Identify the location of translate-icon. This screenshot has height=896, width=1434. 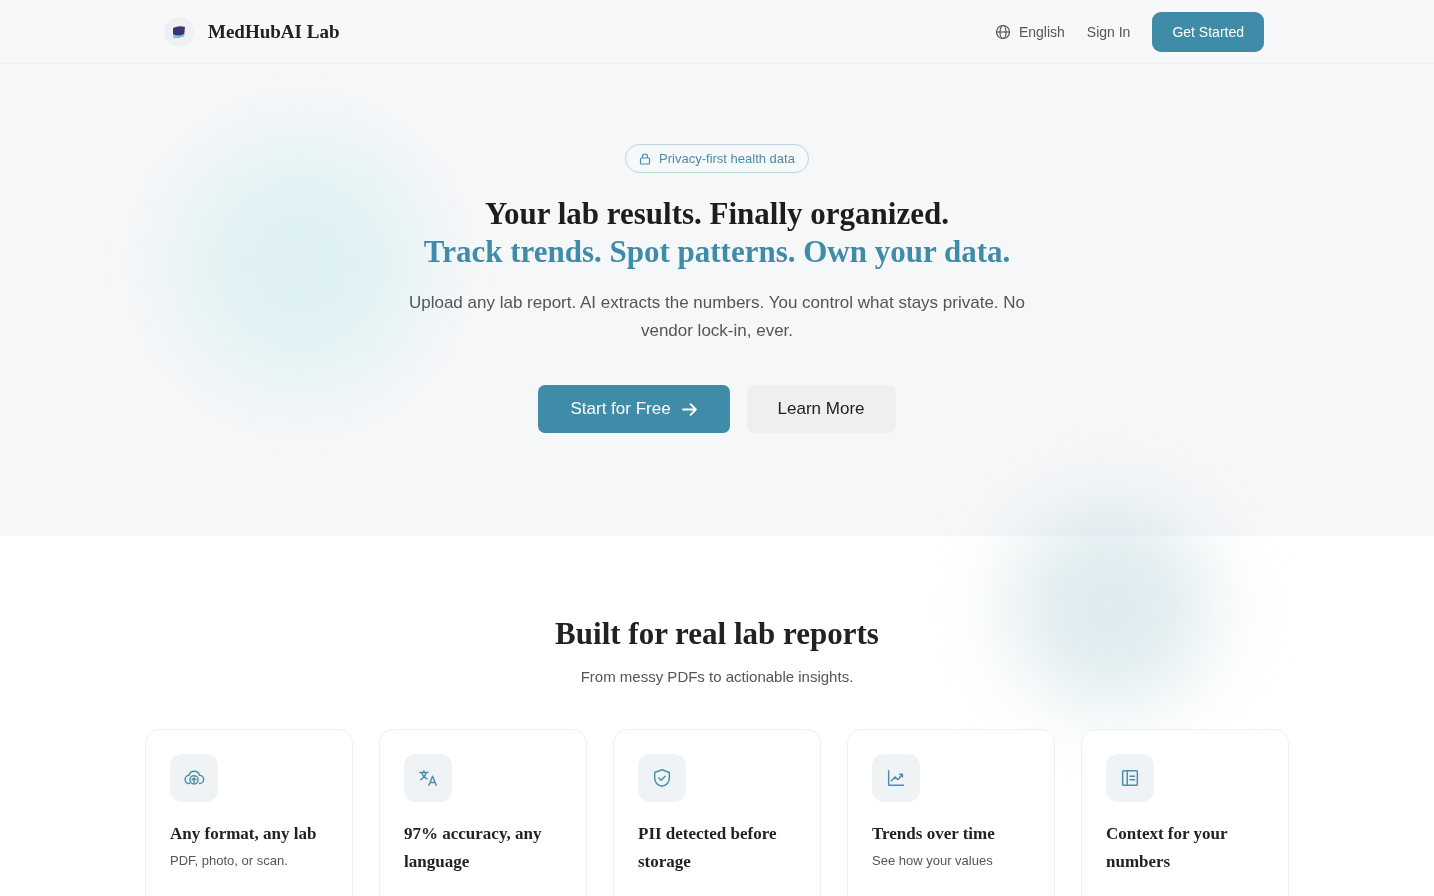
(428, 778).